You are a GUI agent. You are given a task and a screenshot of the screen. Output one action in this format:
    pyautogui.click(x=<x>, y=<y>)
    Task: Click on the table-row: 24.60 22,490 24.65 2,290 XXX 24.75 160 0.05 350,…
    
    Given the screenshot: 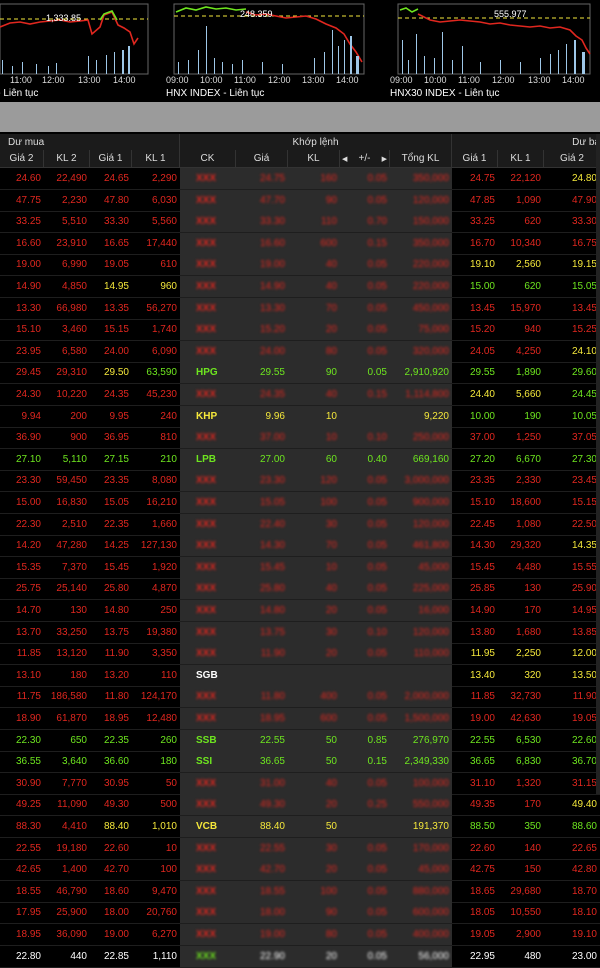 What is the action you would take?
    pyautogui.click(x=300, y=179)
    